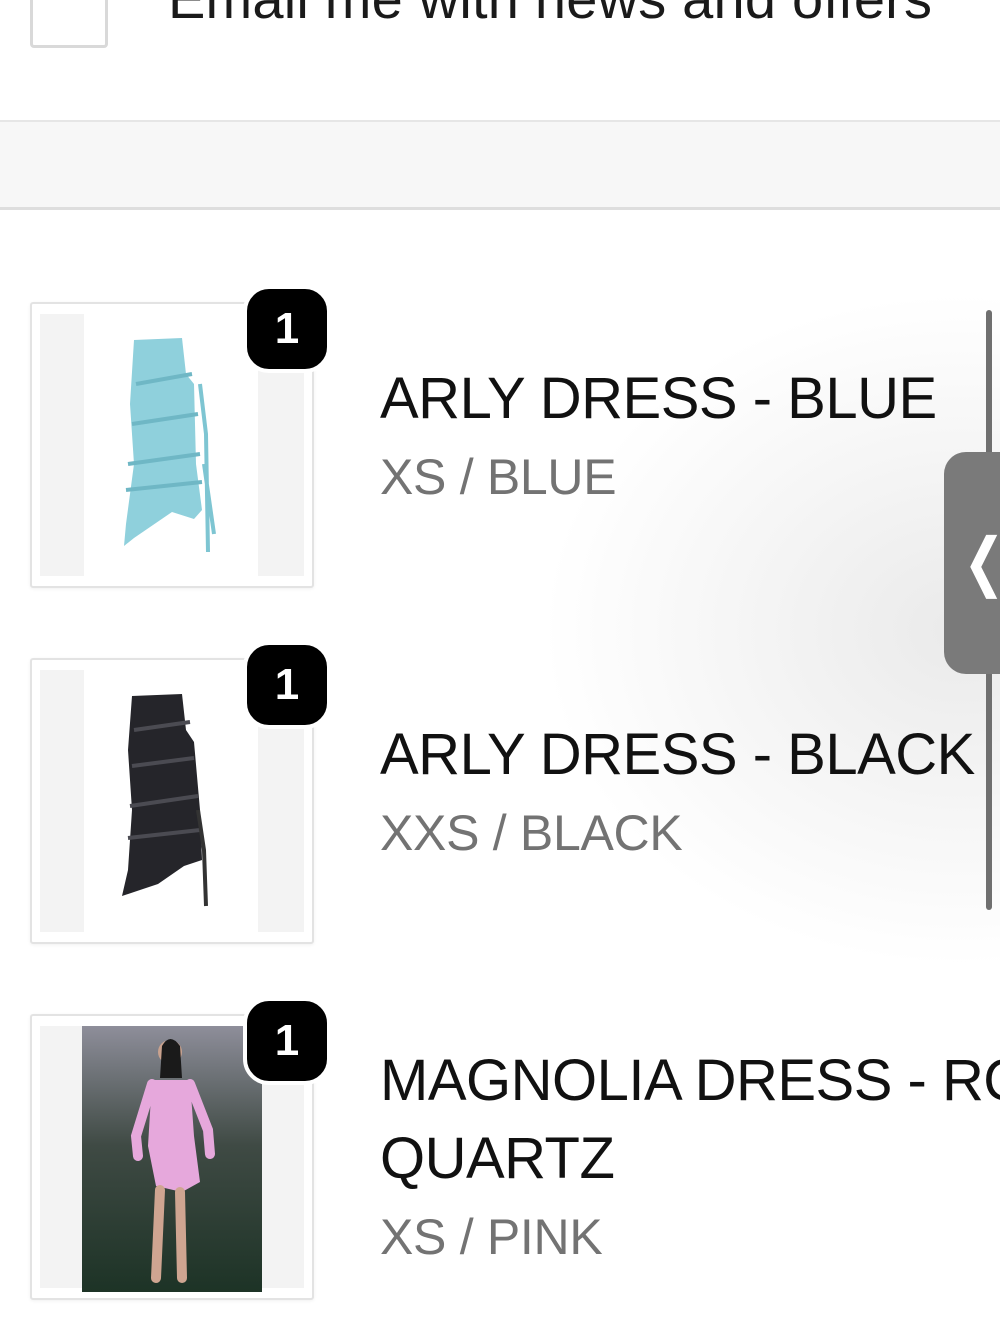 This screenshot has width=1000, height=1333. What do you see at coordinates (690, 1080) in the screenshot?
I see `item-title-line1: MAGNOLIA DRESS - ROSE` at bounding box center [690, 1080].